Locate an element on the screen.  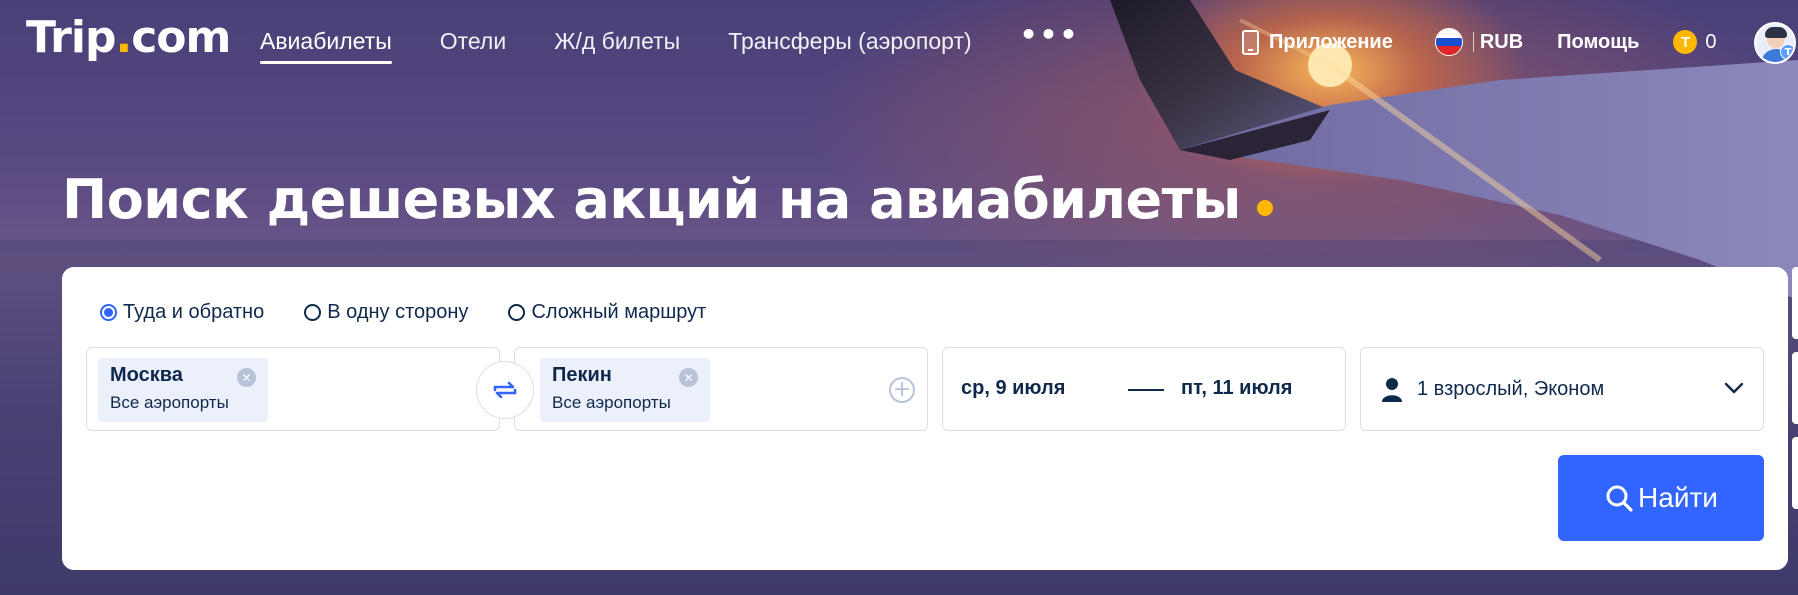
user-avatar: T is located at coordinates (1775, 43).